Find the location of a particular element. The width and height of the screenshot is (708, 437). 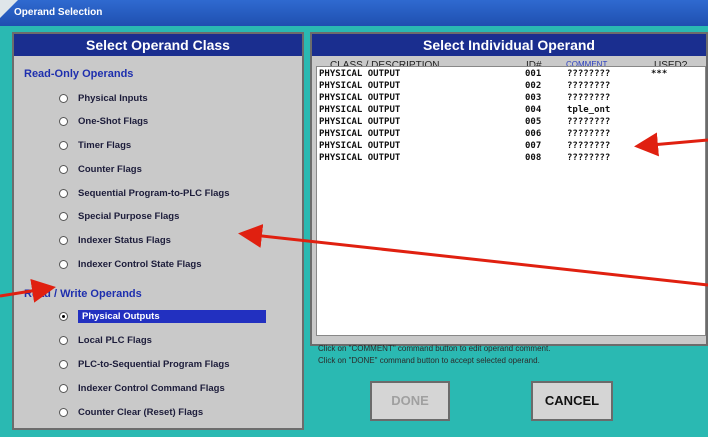

arrow-to-indexer-status is located at coordinates (473, 255).